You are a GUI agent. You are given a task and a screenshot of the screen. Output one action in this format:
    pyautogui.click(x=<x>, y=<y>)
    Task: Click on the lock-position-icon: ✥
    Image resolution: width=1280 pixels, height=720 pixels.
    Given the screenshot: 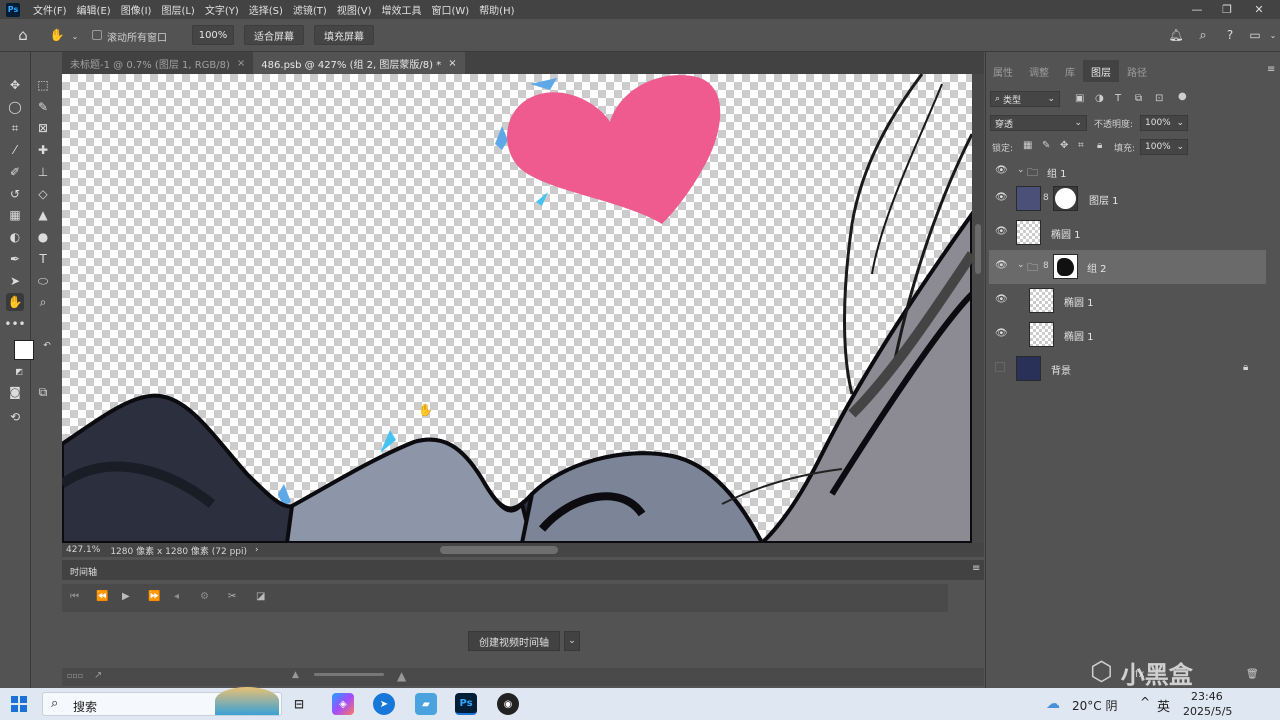 What is the action you would take?
    pyautogui.click(x=1064, y=145)
    